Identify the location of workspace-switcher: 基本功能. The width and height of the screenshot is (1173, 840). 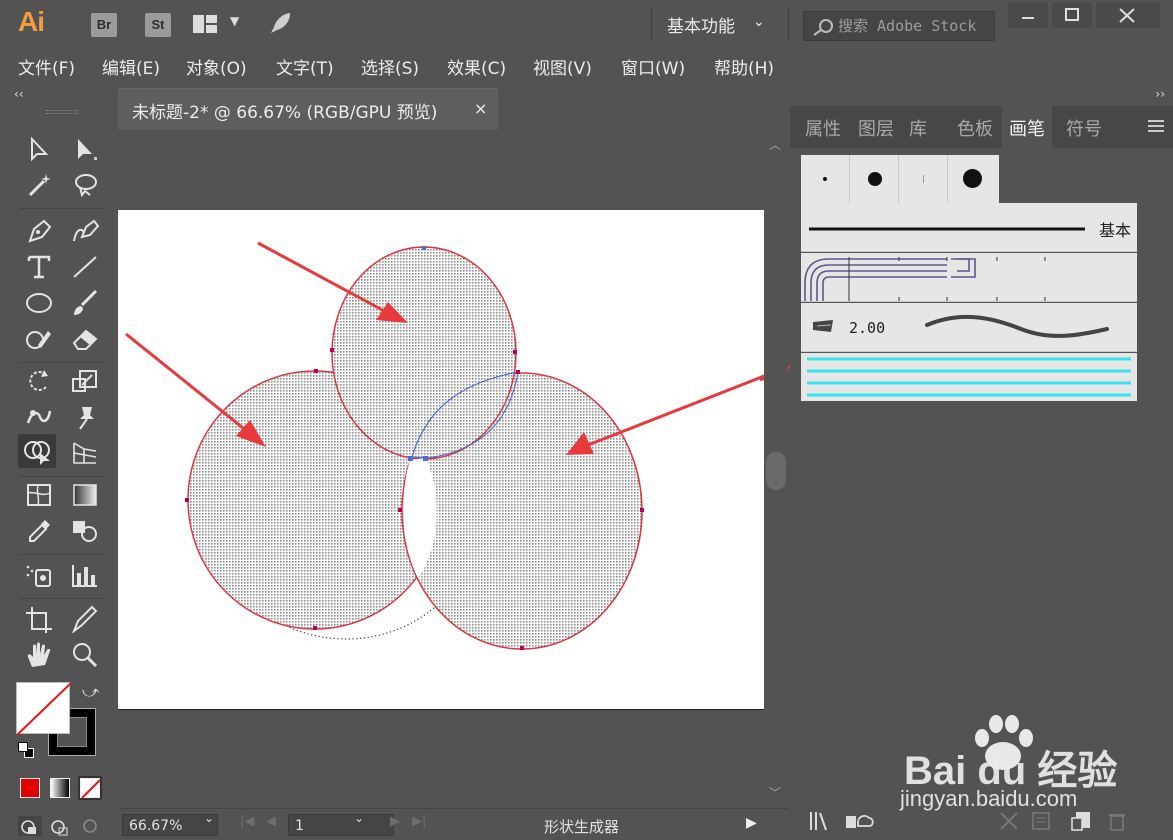
(701, 24).